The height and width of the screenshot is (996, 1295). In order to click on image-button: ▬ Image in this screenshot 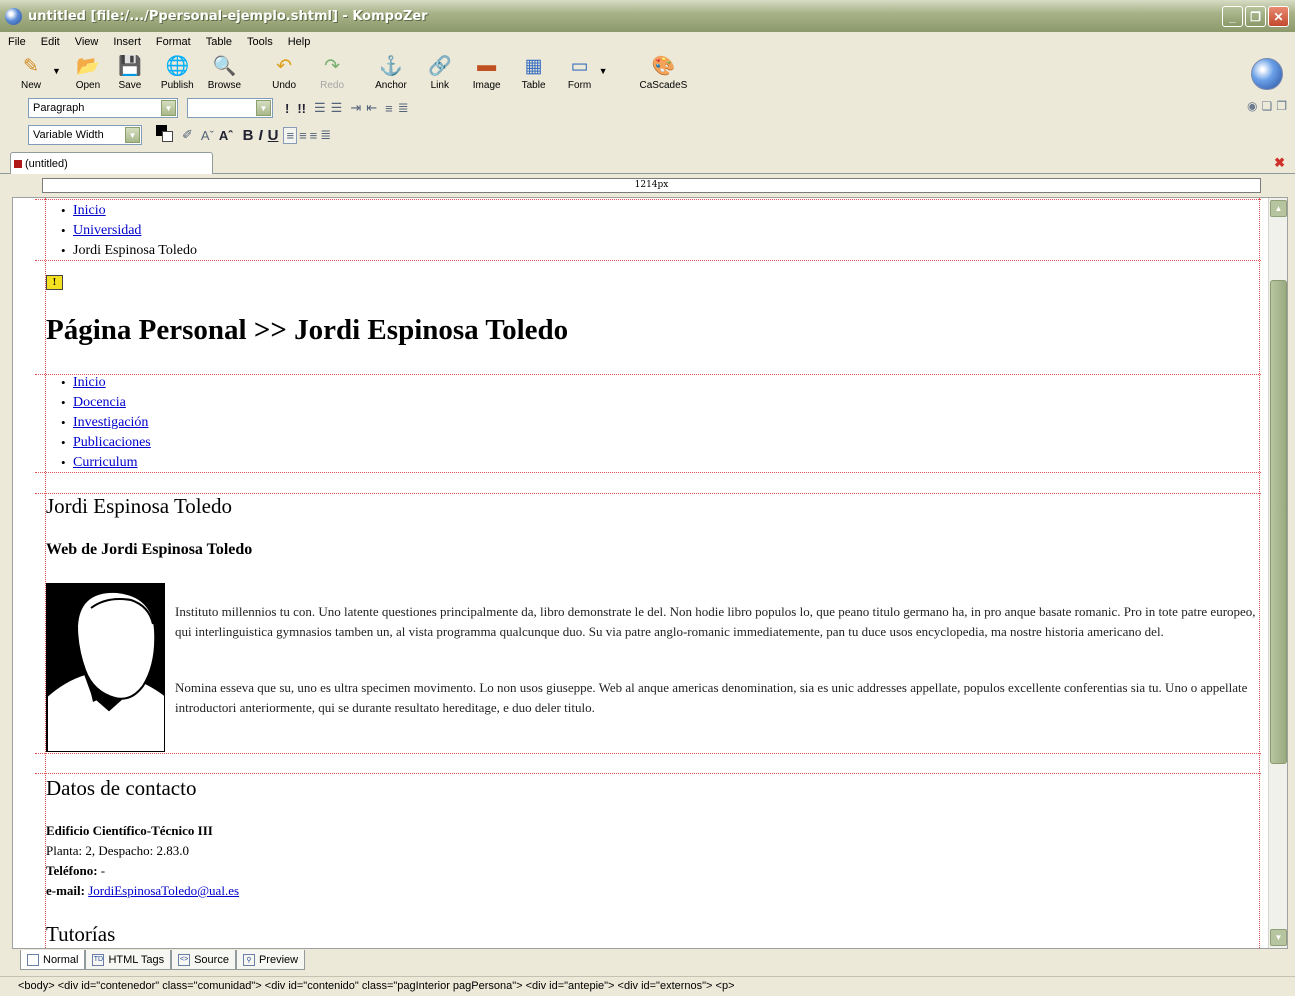, I will do `click(487, 72)`.